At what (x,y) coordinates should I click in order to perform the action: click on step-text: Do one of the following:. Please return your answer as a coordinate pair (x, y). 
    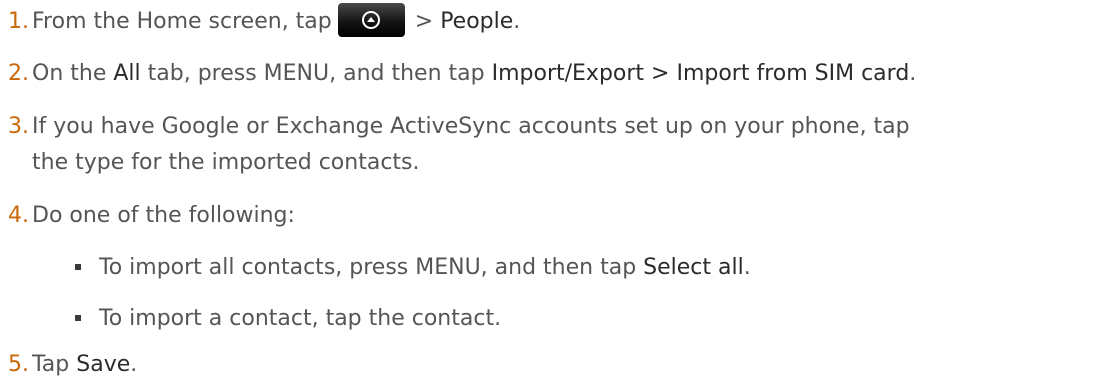
    Looking at the image, I should click on (163, 215).